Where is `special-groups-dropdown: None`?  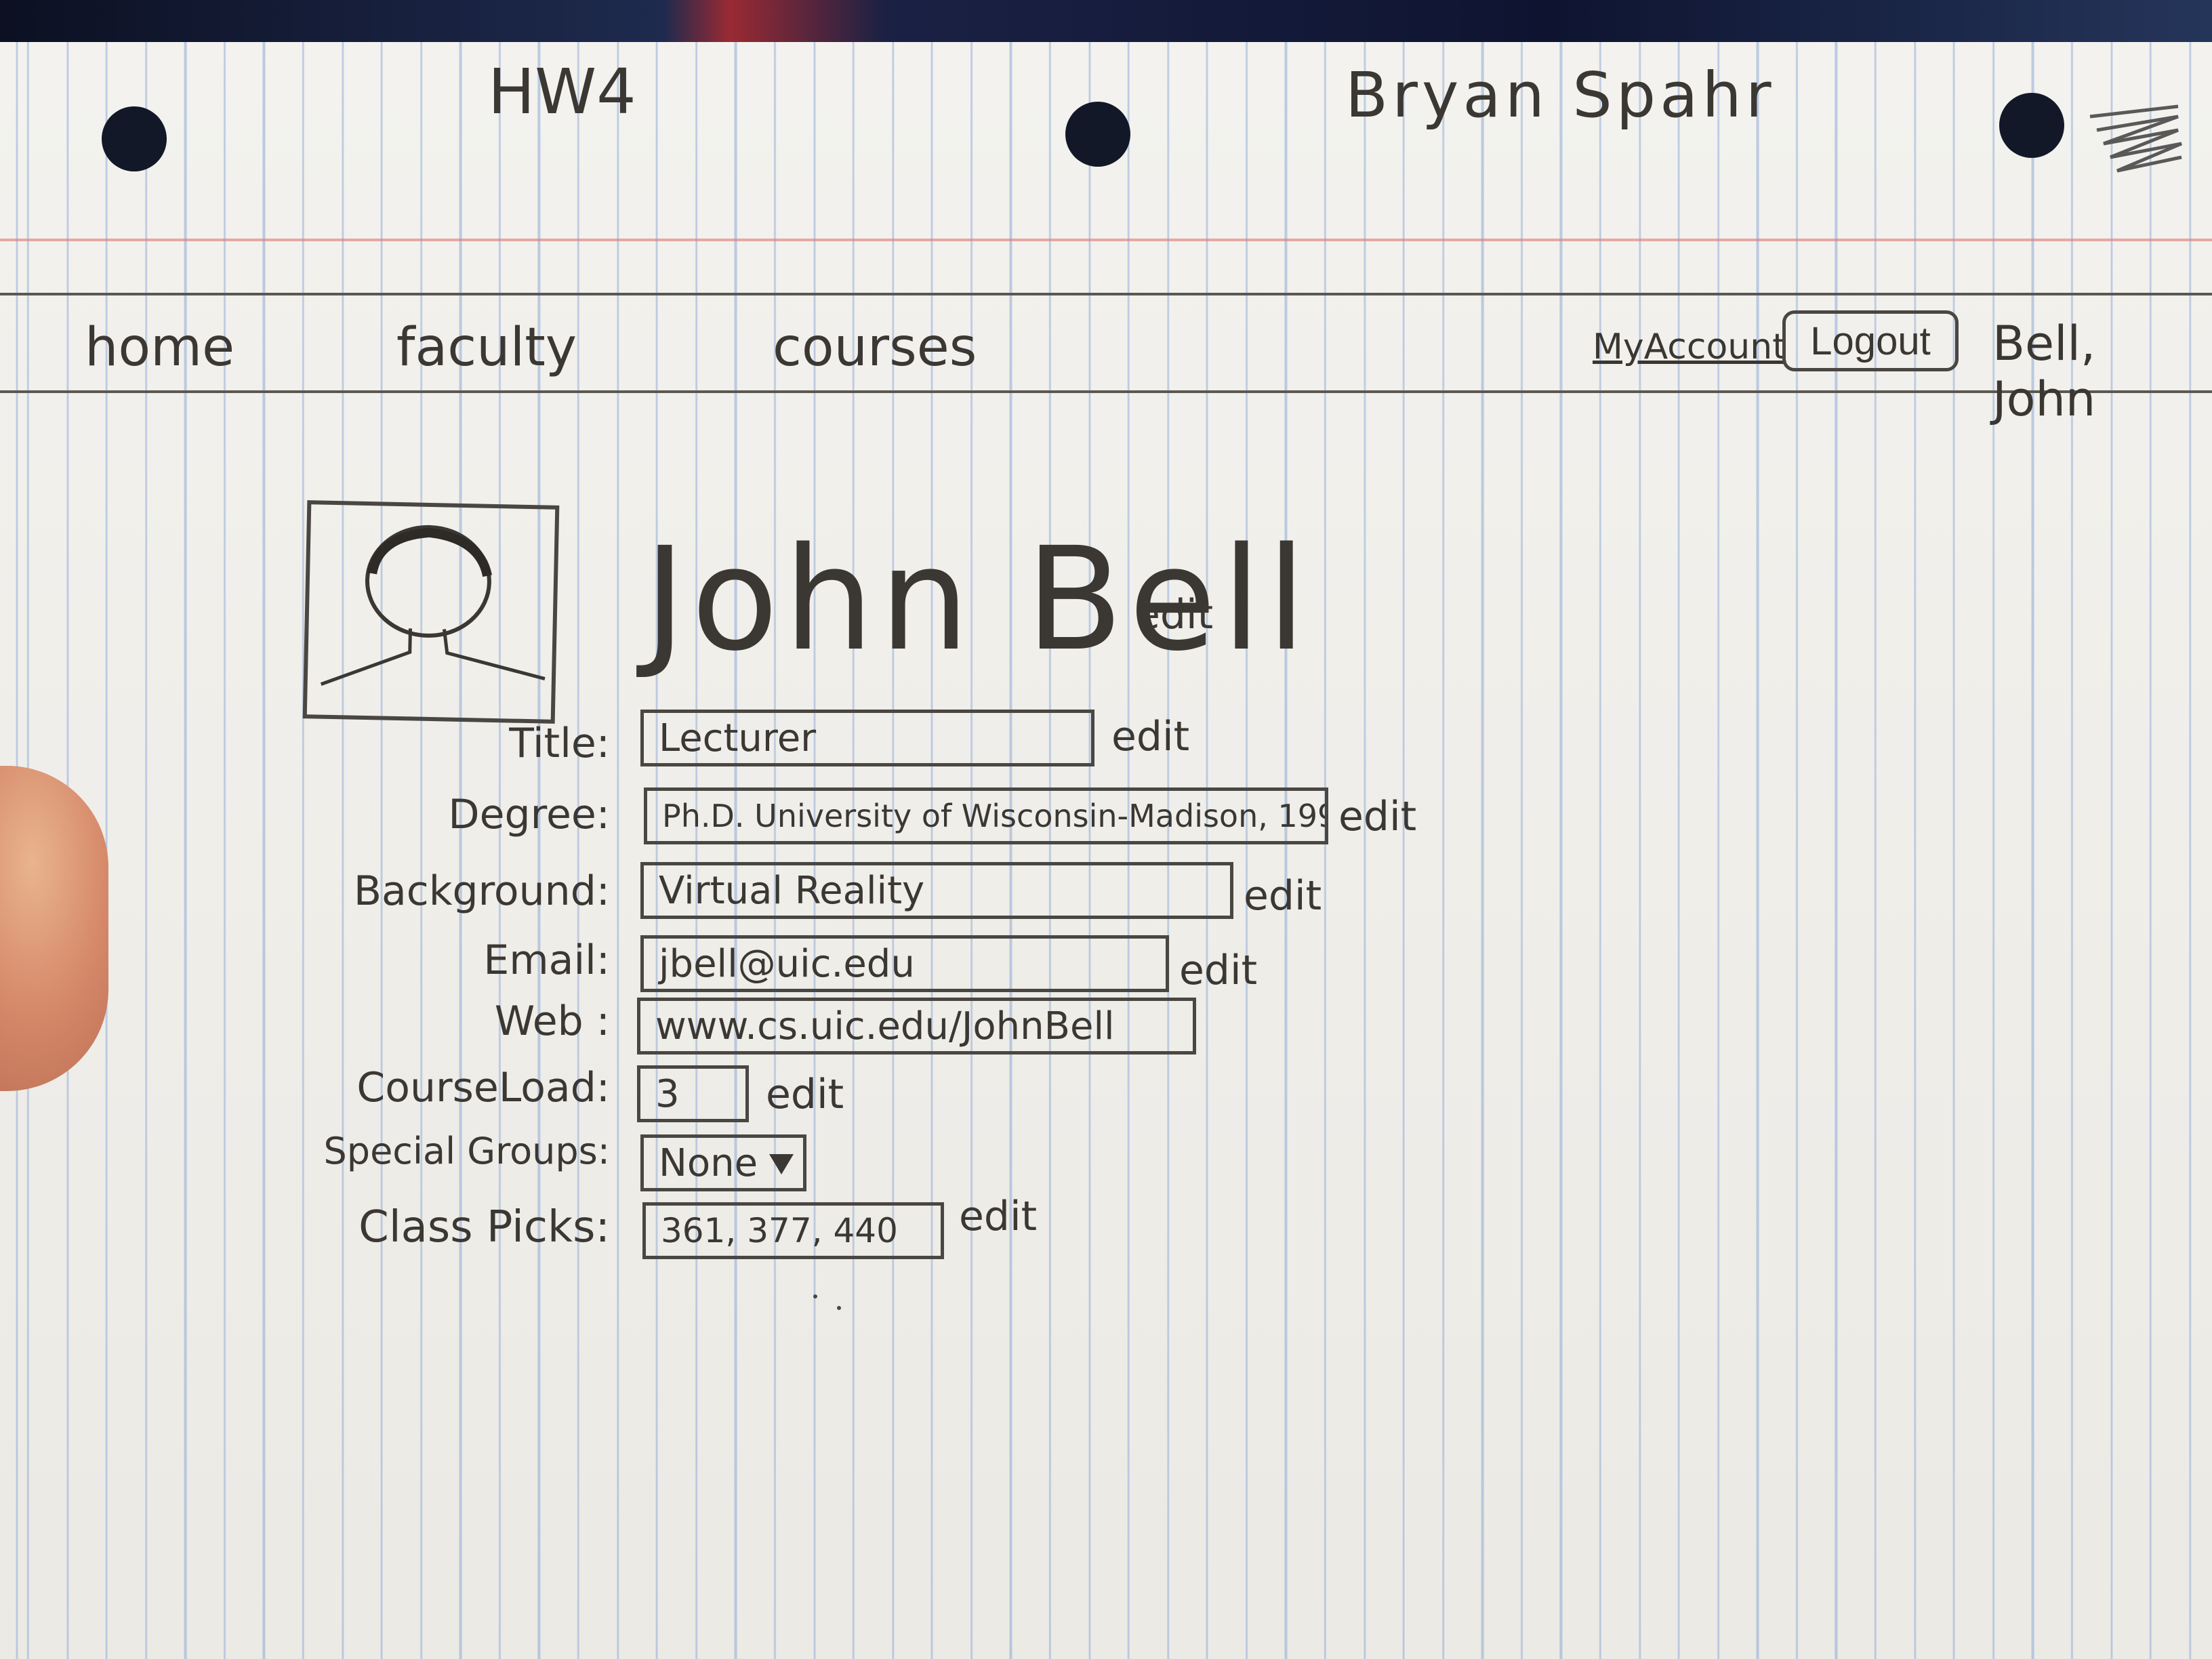 special-groups-dropdown: None is located at coordinates (723, 1162).